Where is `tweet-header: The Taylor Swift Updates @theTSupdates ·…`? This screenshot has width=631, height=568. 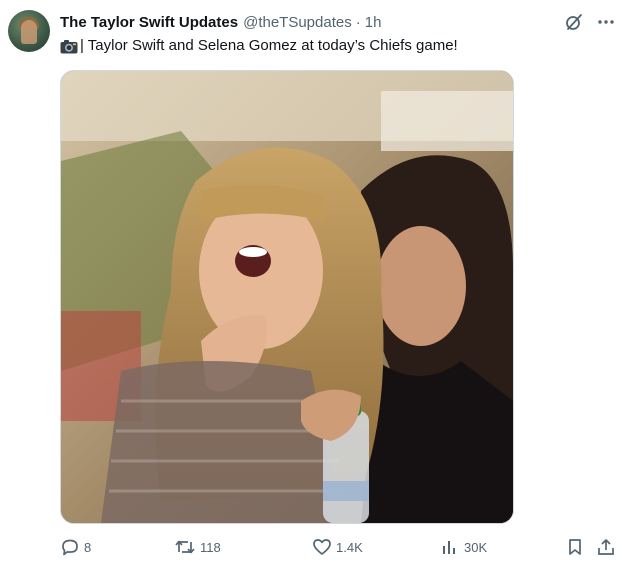
tweet-header: The Taylor Swift Updates @theTSupdates ·… is located at coordinates (340, 22).